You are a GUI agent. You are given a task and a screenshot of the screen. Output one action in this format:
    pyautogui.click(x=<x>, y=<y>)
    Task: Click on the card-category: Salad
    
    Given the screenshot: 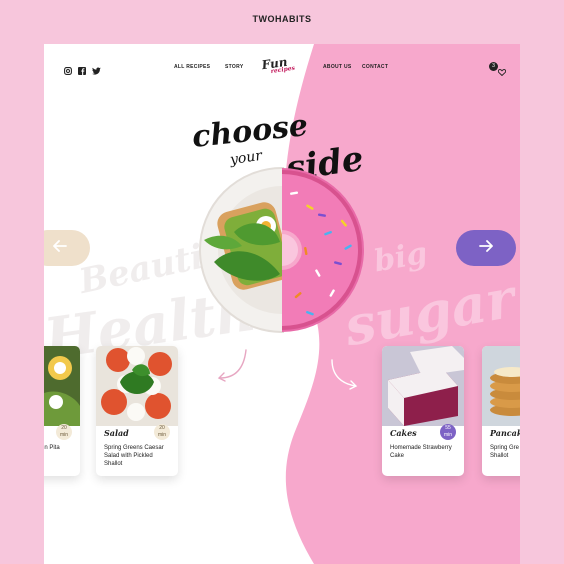 What is the action you would take?
    pyautogui.click(x=116, y=433)
    